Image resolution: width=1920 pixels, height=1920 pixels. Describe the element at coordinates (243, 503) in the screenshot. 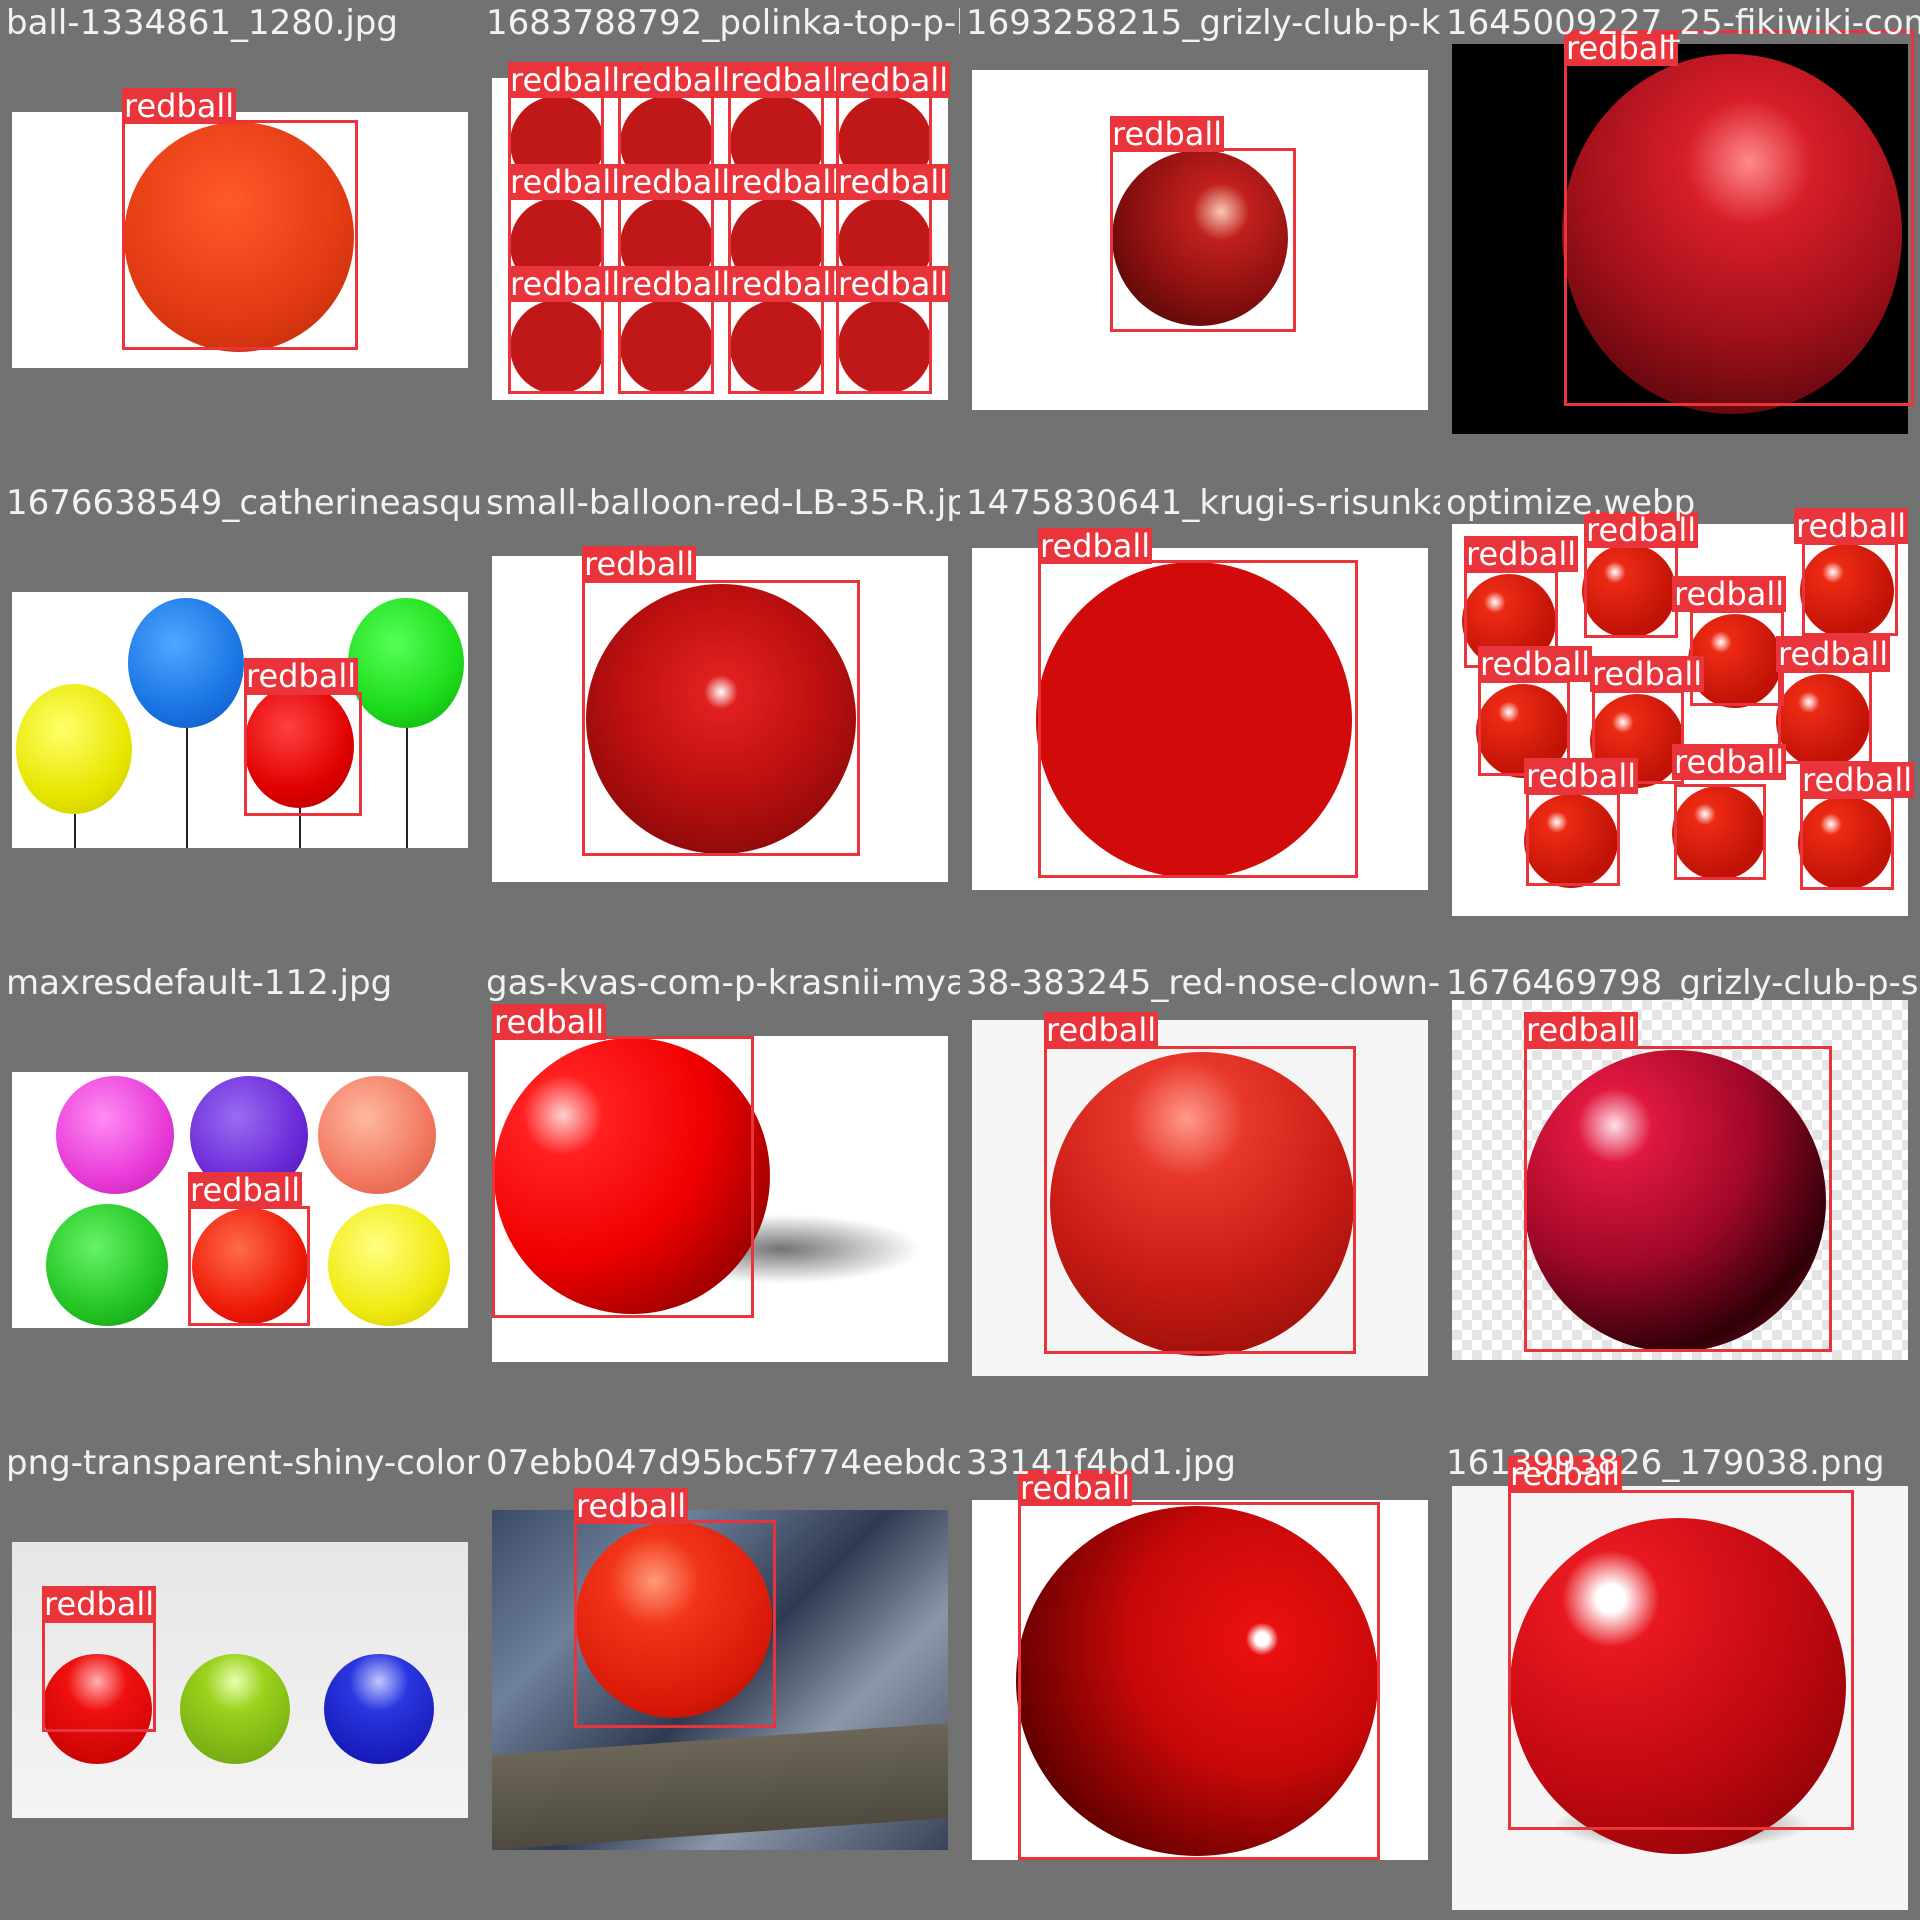

I see `cell-filename: 1676638549_catherineasquithgallery-com-p` at that location.